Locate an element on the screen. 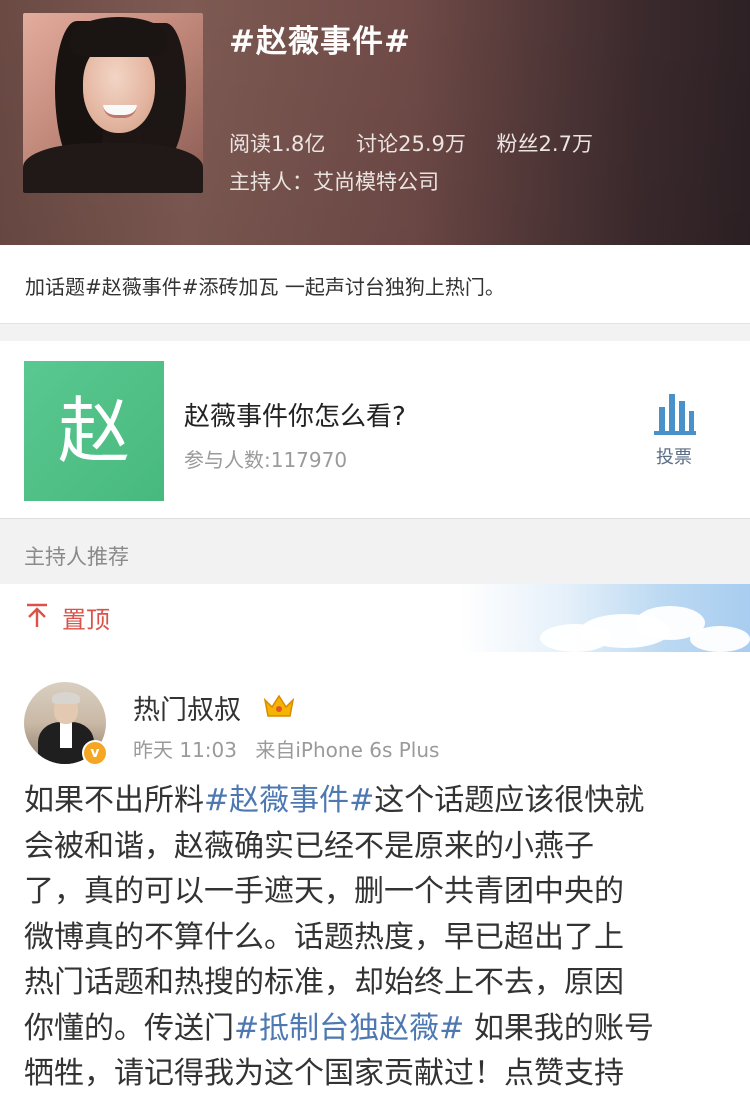 This screenshot has width=750, height=1097. vote-label: 投票 is located at coordinates (674, 457).